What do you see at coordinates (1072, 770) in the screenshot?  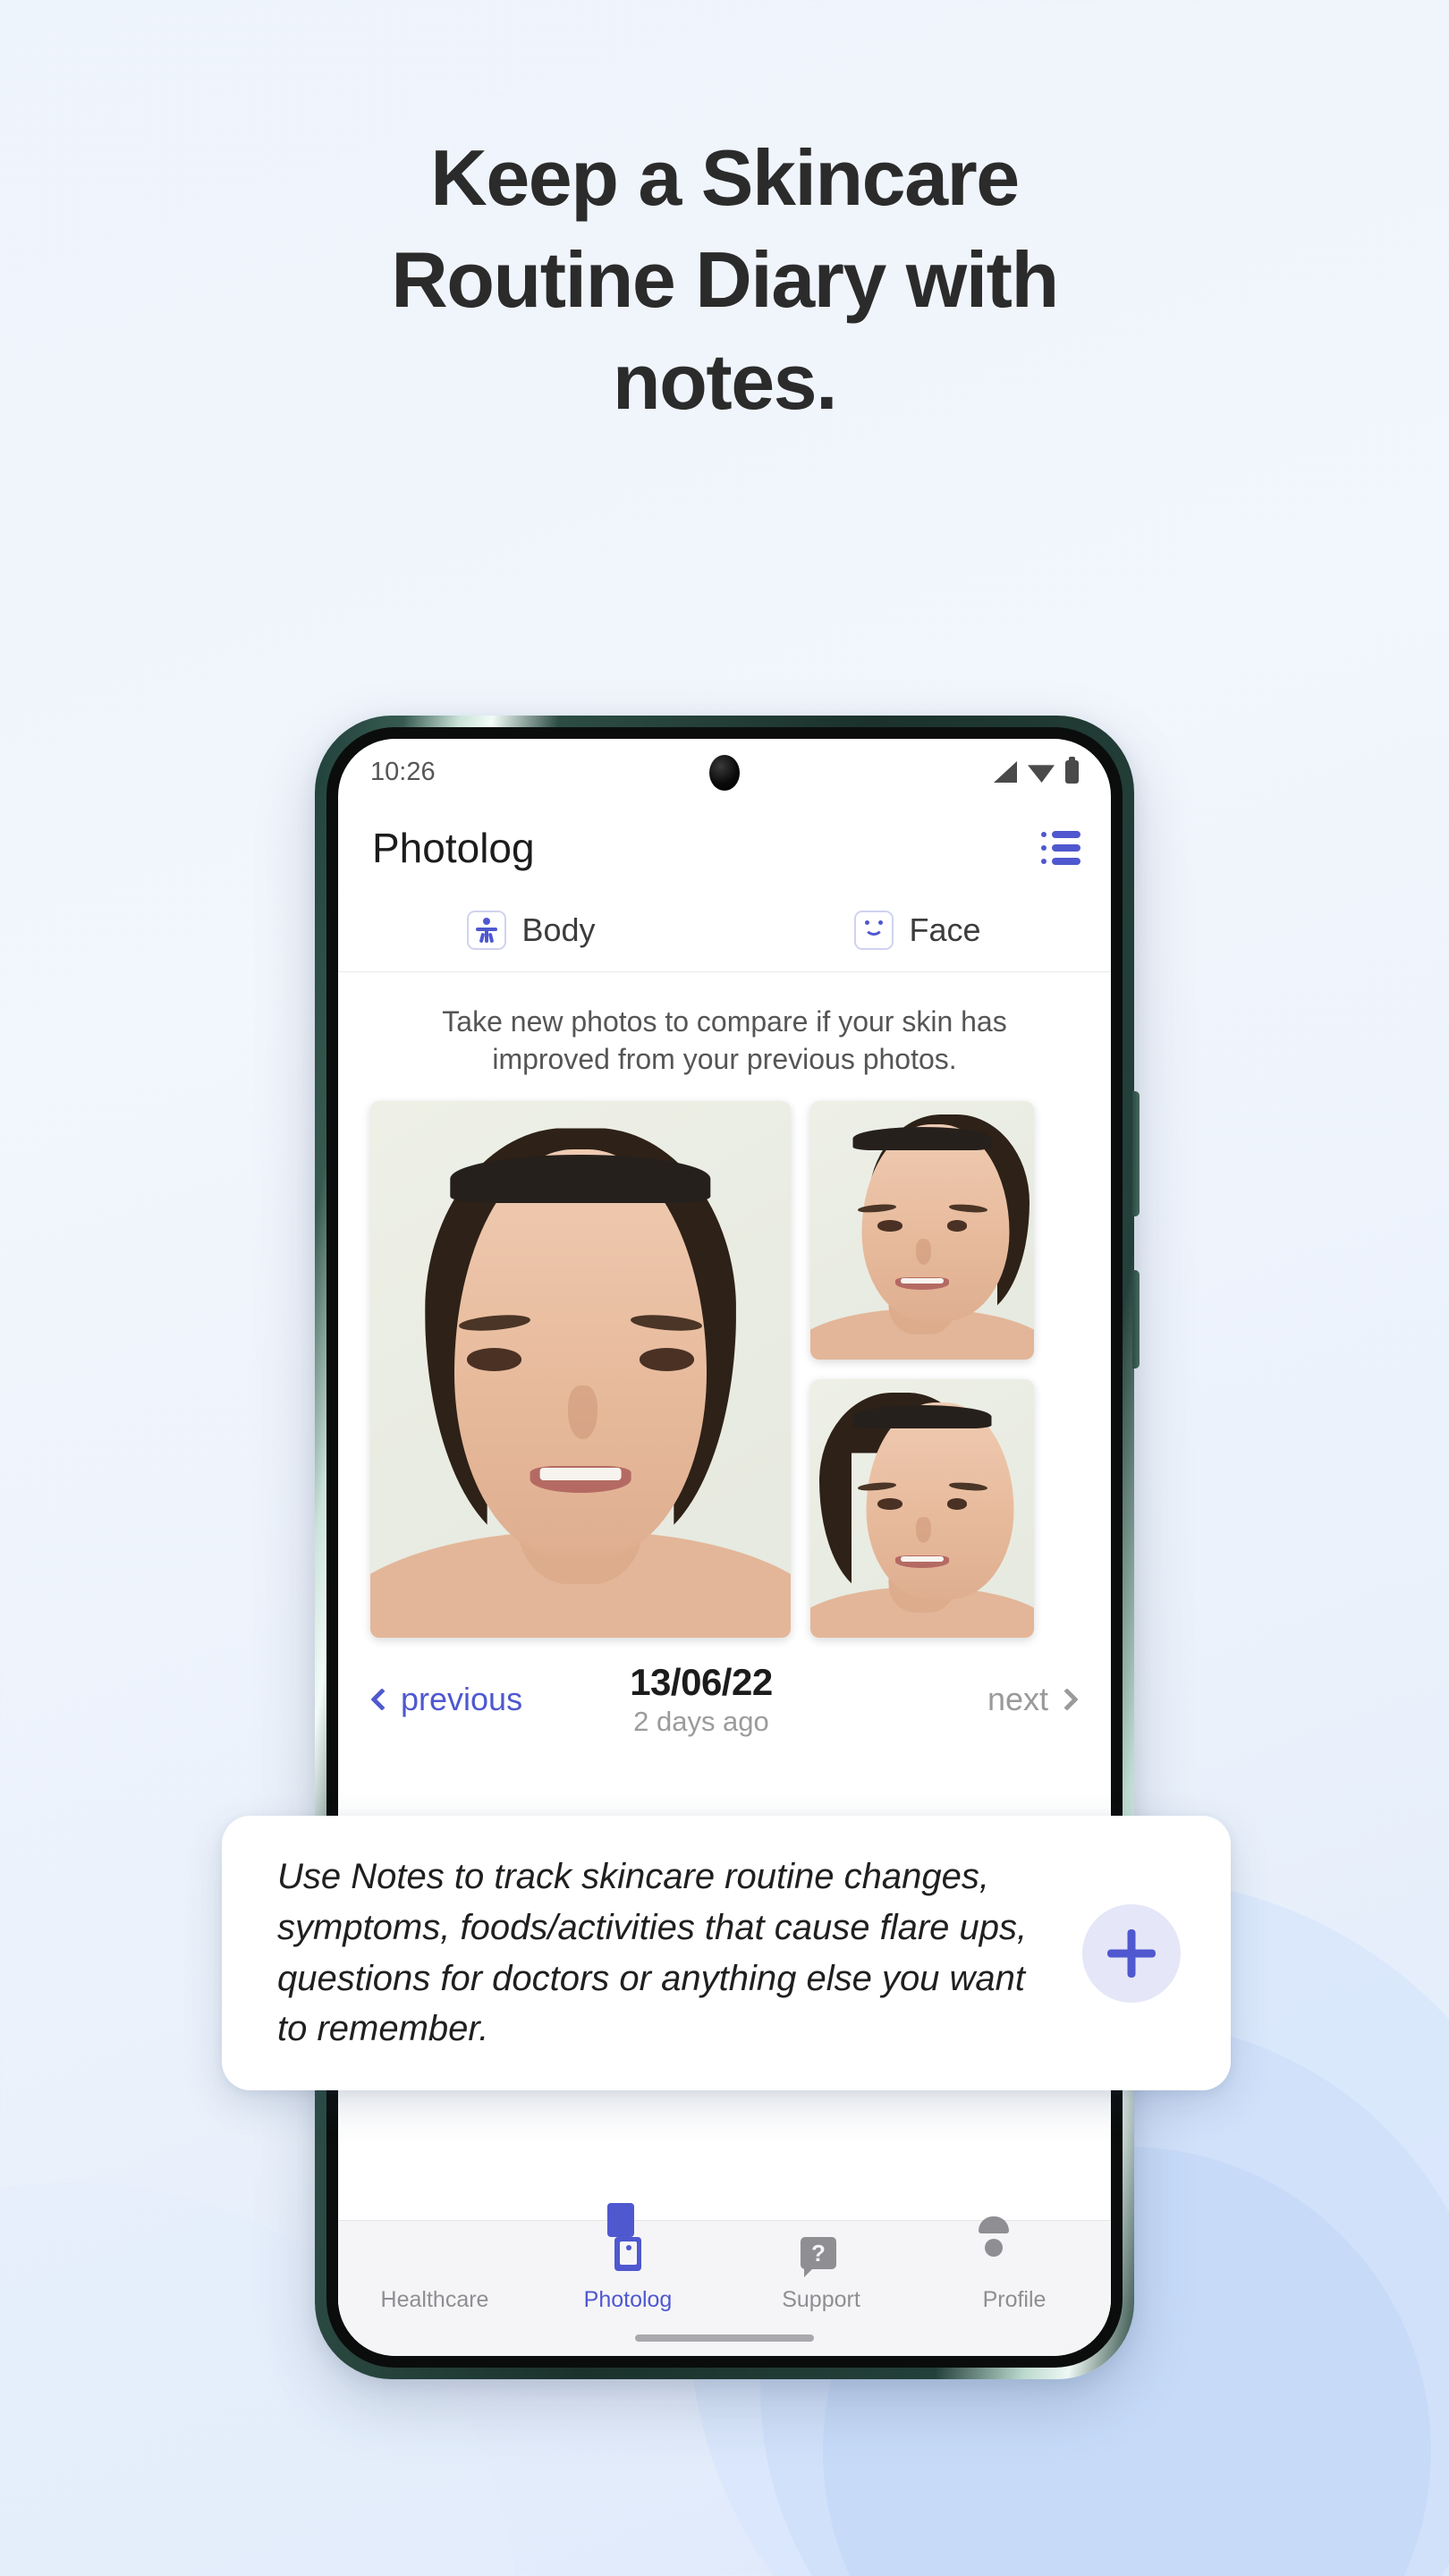 I see `battery-icon` at bounding box center [1072, 770].